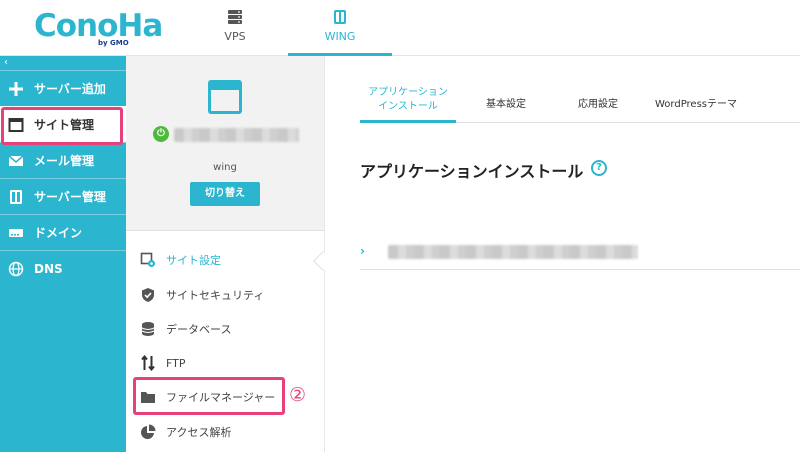 This screenshot has height=452, width=800. What do you see at coordinates (148, 329) in the screenshot?
I see `database-icon` at bounding box center [148, 329].